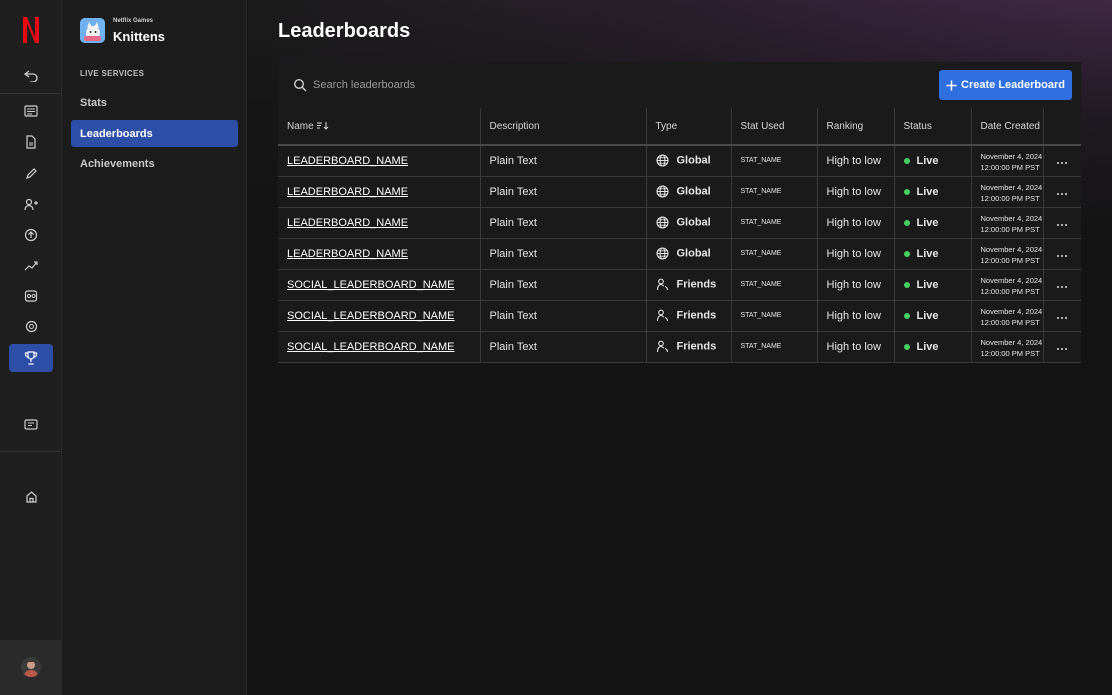  Describe the element at coordinates (154, 133) in the screenshot. I see `sidebar-item-leaderboards: Leaderboards` at that location.